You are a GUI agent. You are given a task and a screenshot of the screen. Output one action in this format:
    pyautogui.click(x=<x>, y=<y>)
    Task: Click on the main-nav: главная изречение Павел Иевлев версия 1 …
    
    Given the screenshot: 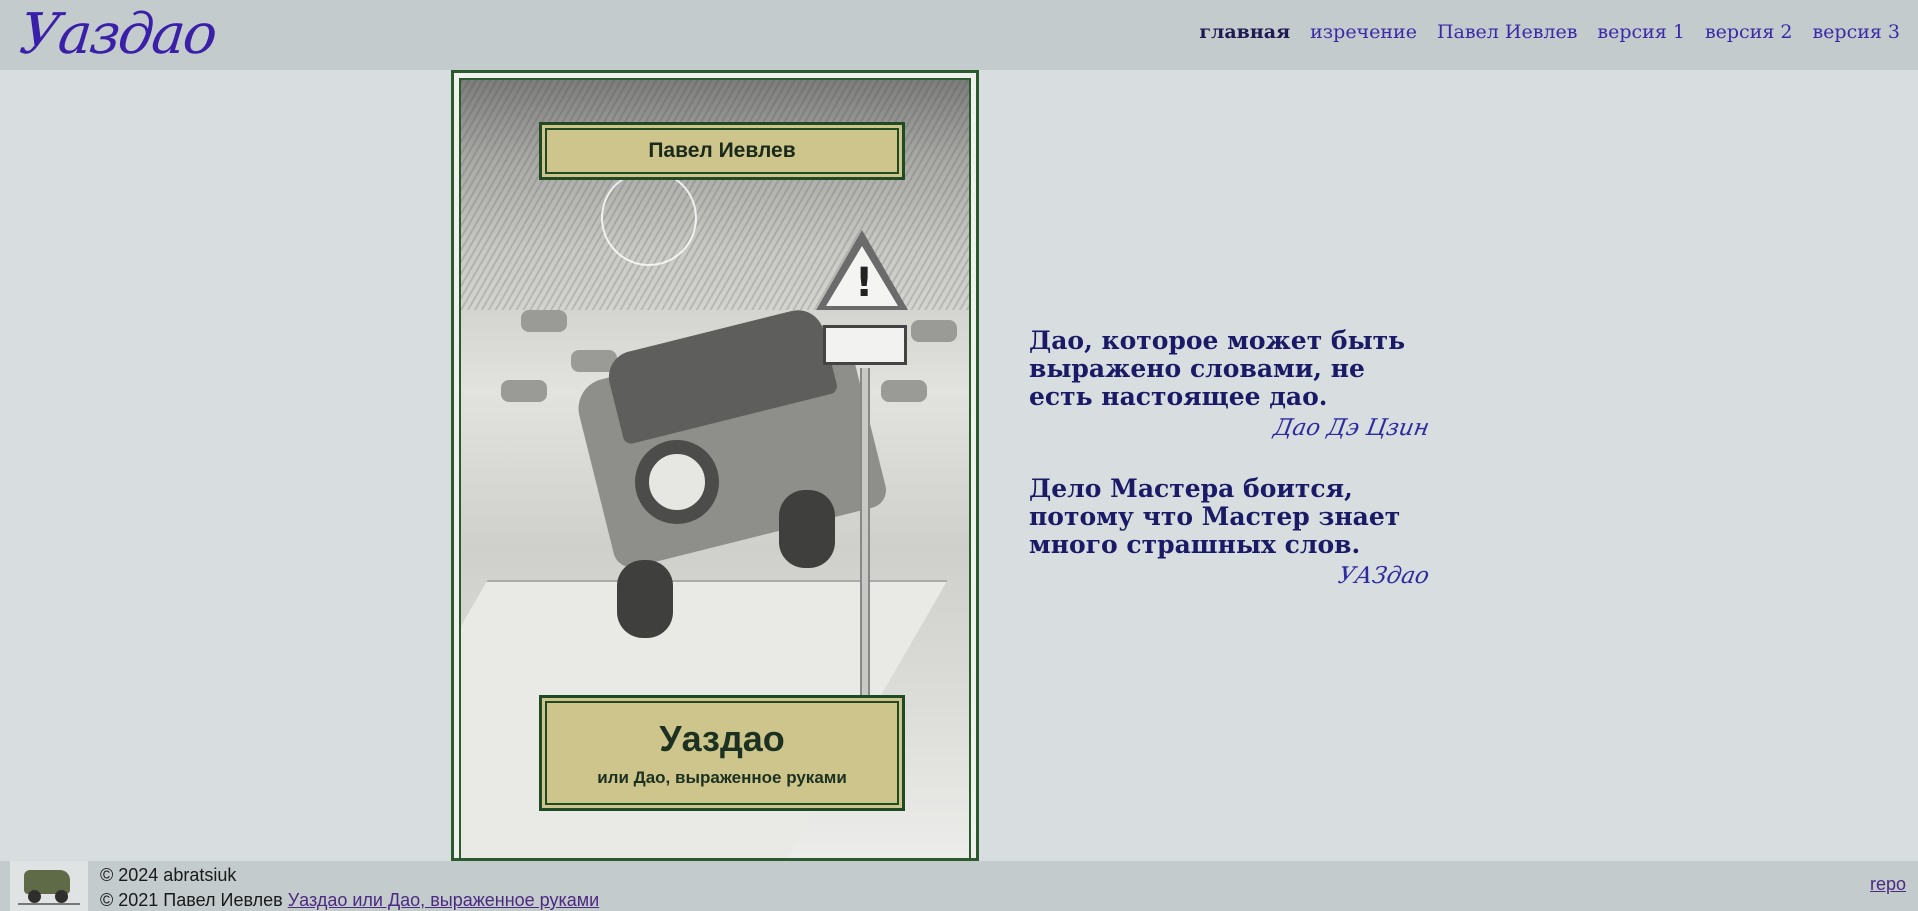 What is the action you would take?
    pyautogui.click(x=1549, y=32)
    